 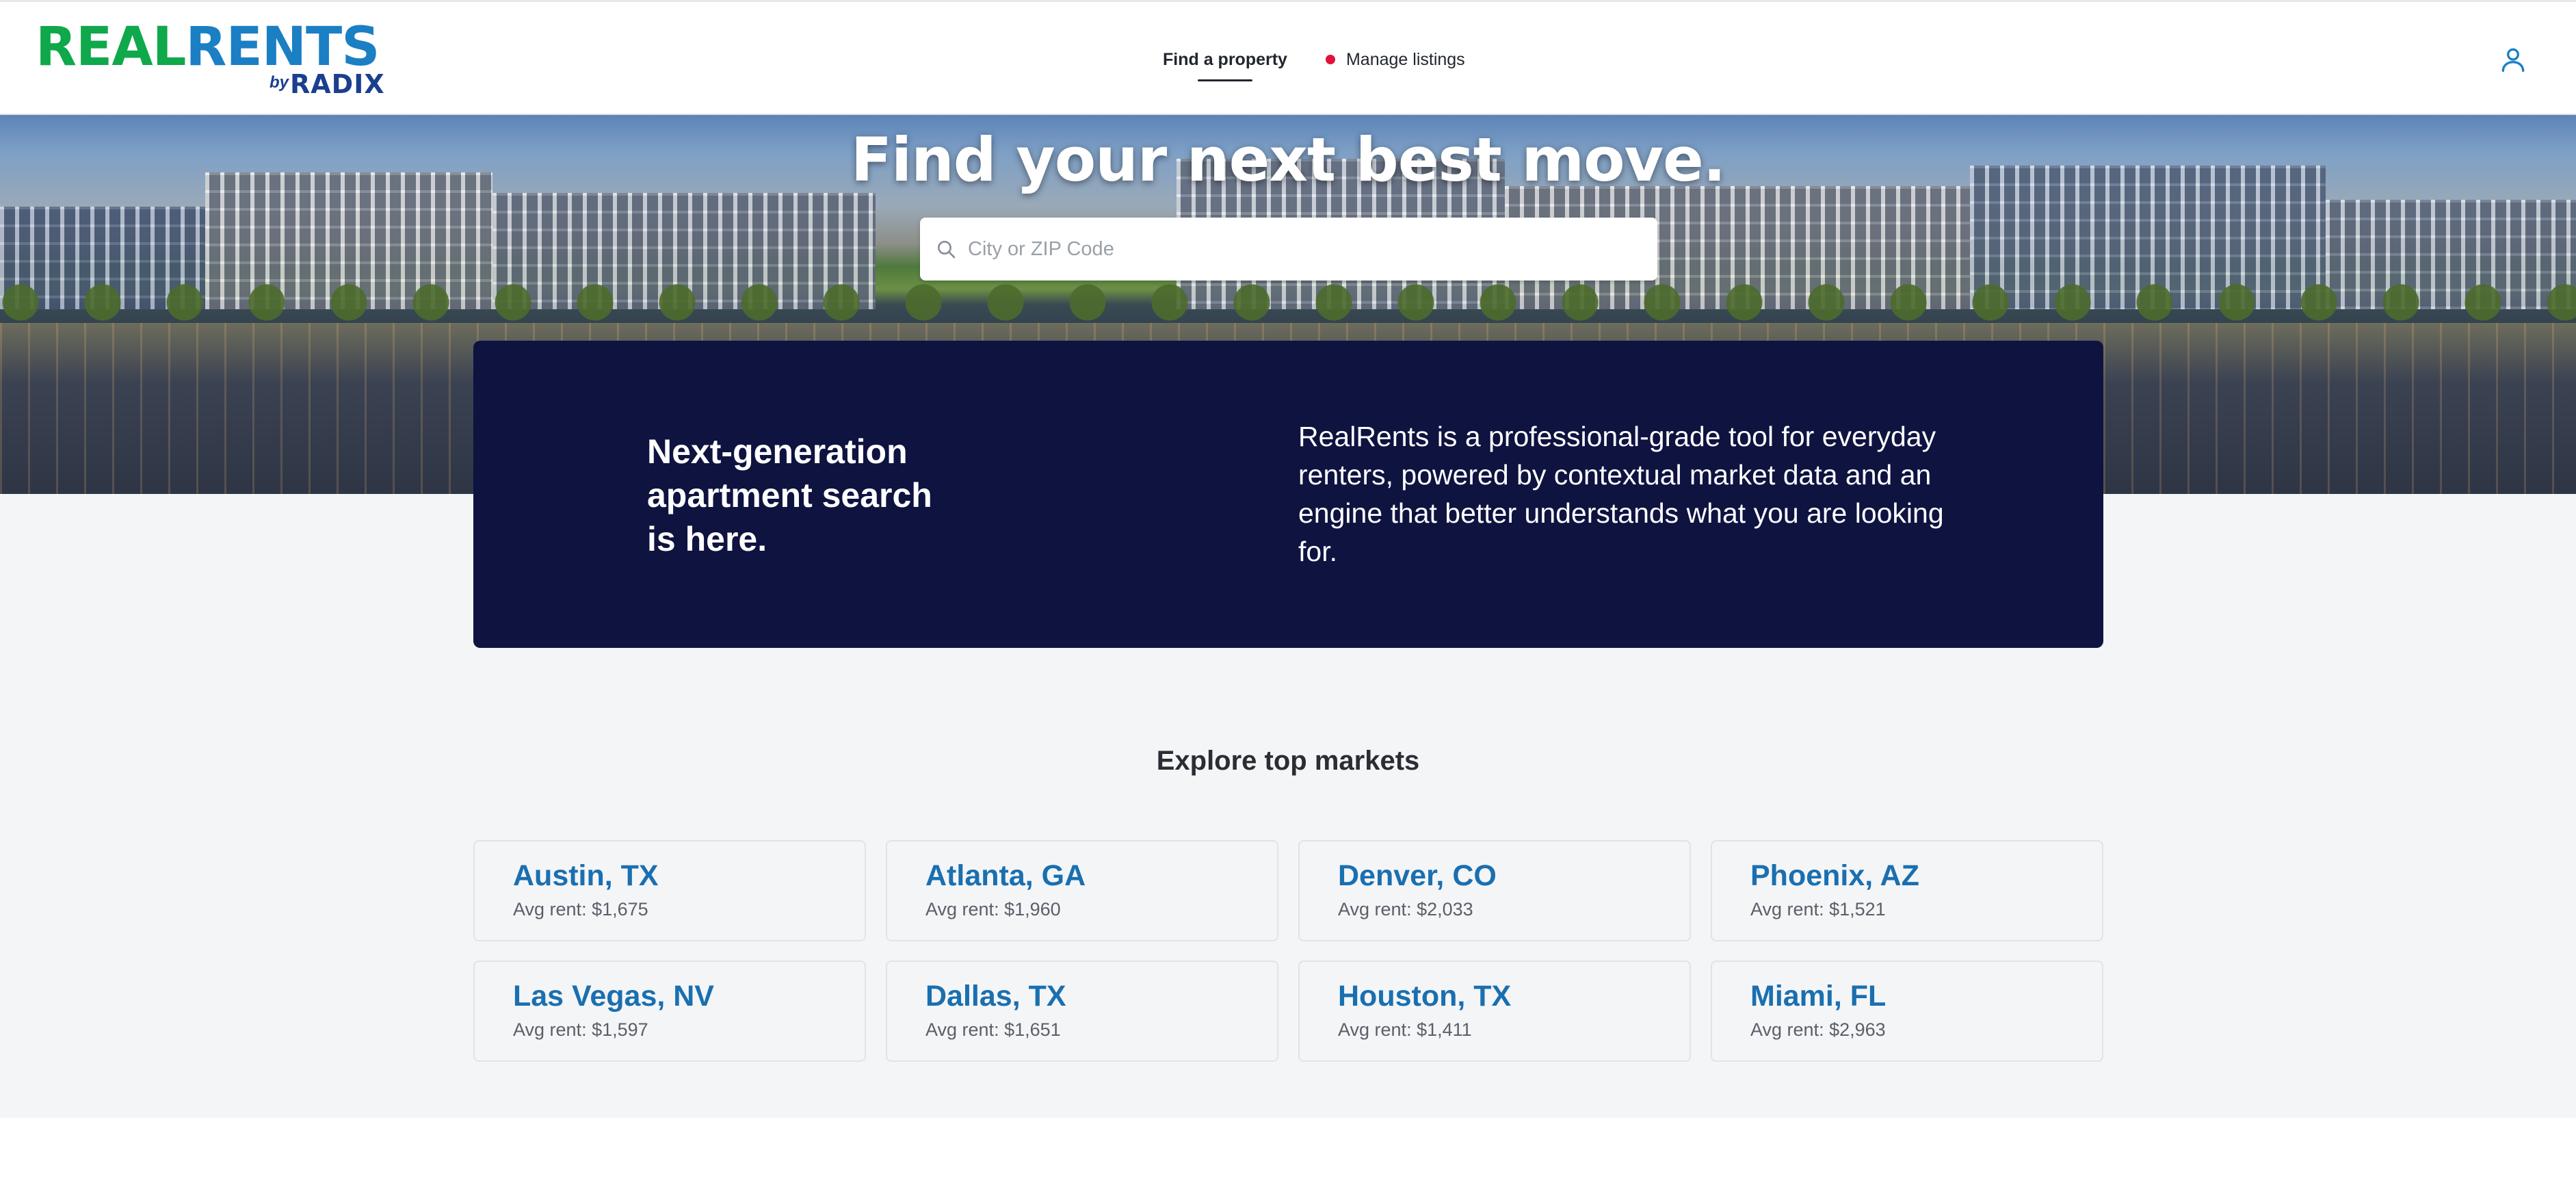 What do you see at coordinates (1405, 59) in the screenshot?
I see `nav-manage-listings-label: Manage listings` at bounding box center [1405, 59].